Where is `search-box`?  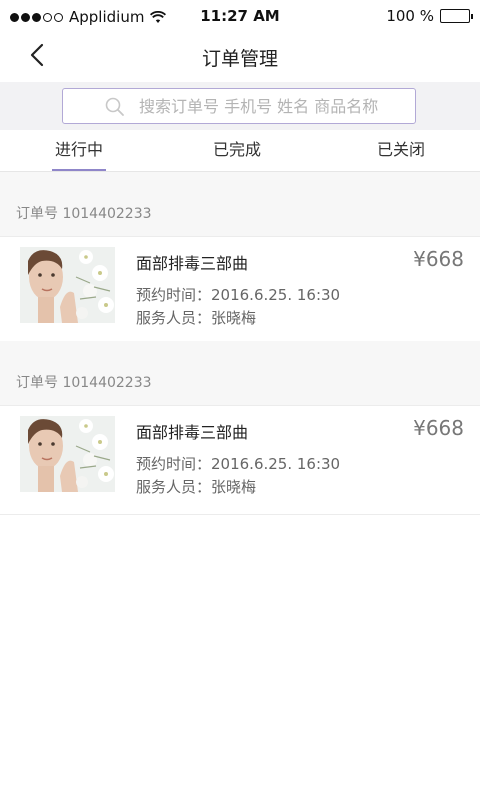 search-box is located at coordinates (239, 106).